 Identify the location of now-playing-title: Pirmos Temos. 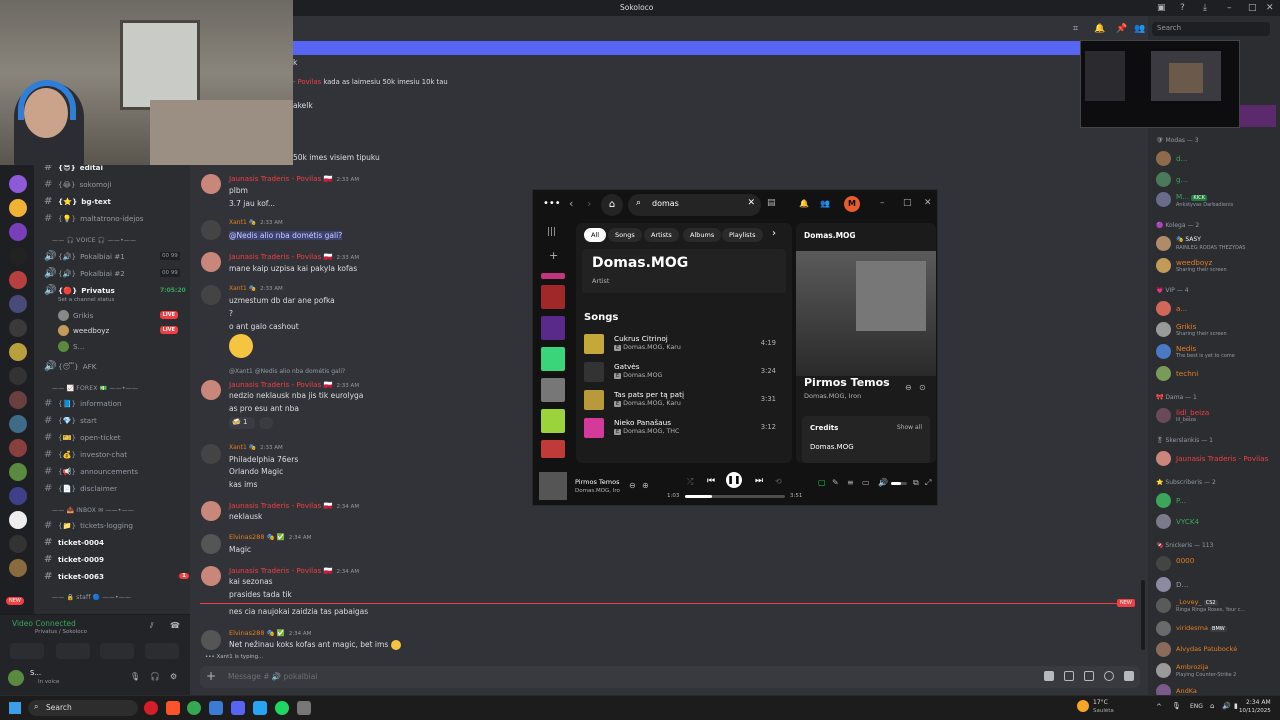
(847, 382).